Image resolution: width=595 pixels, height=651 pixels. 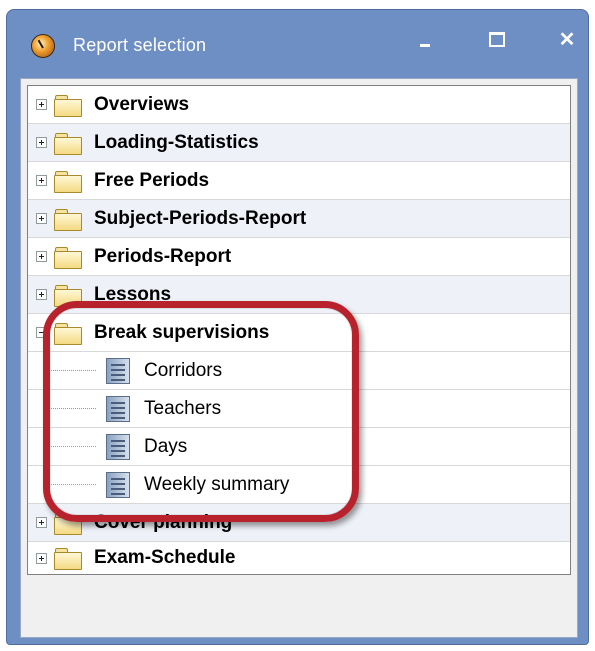 What do you see at coordinates (176, 142) in the screenshot?
I see `tree-item-label: Loading-Statistics` at bounding box center [176, 142].